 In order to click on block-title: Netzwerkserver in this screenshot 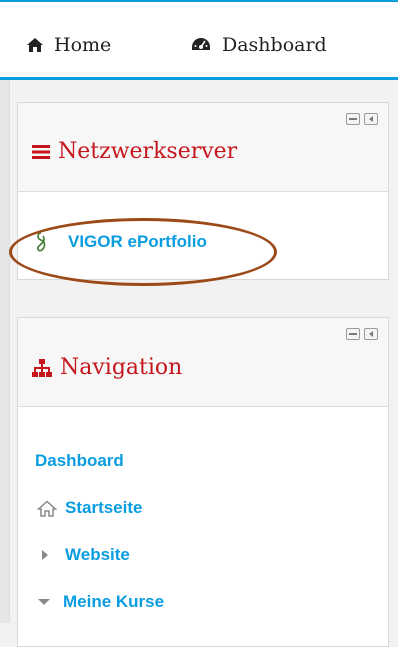, I will do `click(134, 151)`.